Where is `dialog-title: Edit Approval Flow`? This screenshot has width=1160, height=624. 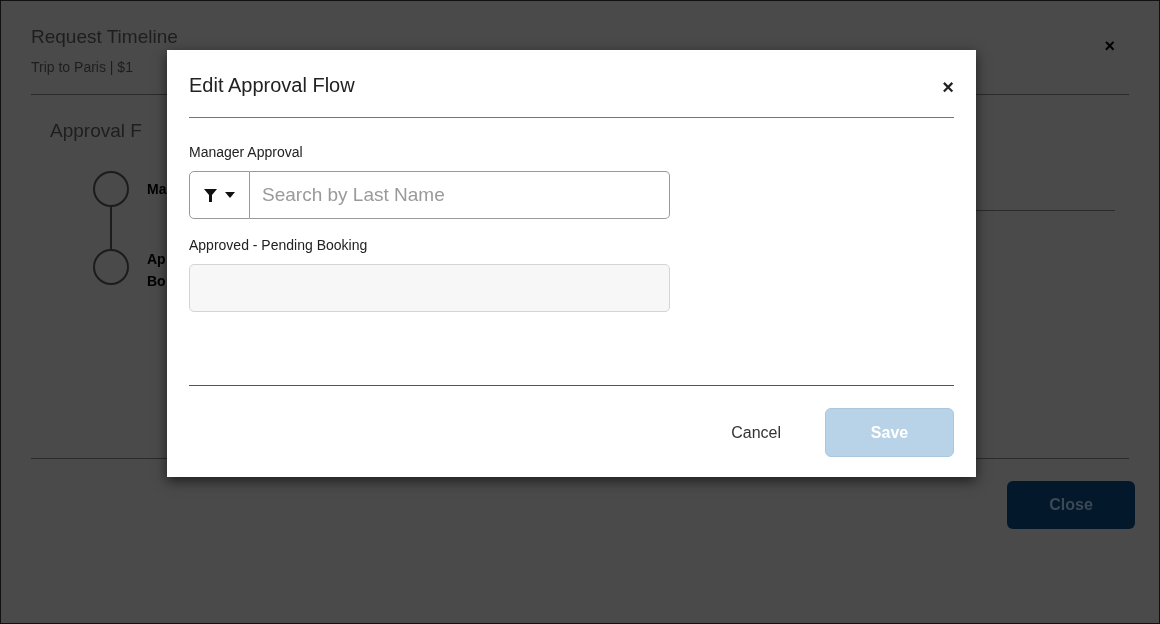 dialog-title: Edit Approval Flow is located at coordinates (272, 85).